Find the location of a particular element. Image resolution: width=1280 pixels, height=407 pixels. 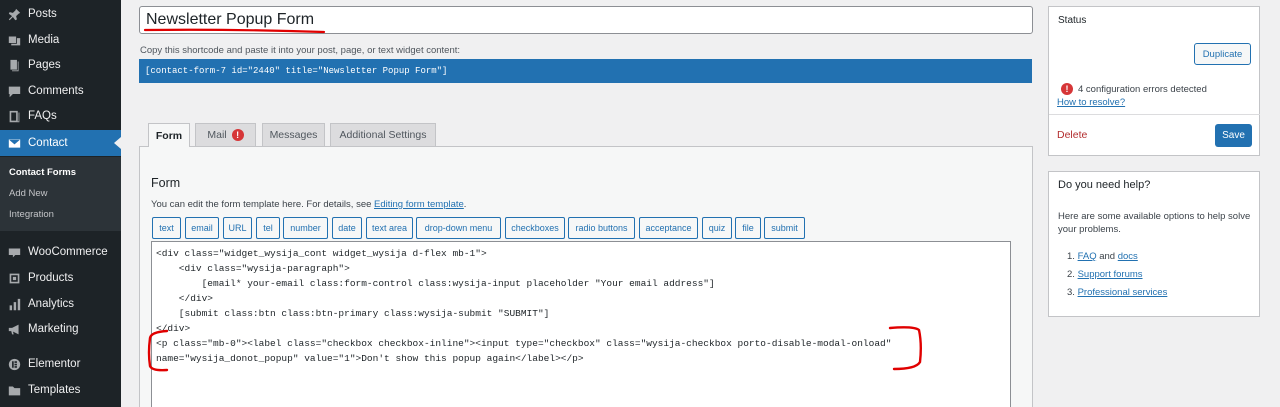

sidebar-item-contact: Contact is located at coordinates (60, 143).